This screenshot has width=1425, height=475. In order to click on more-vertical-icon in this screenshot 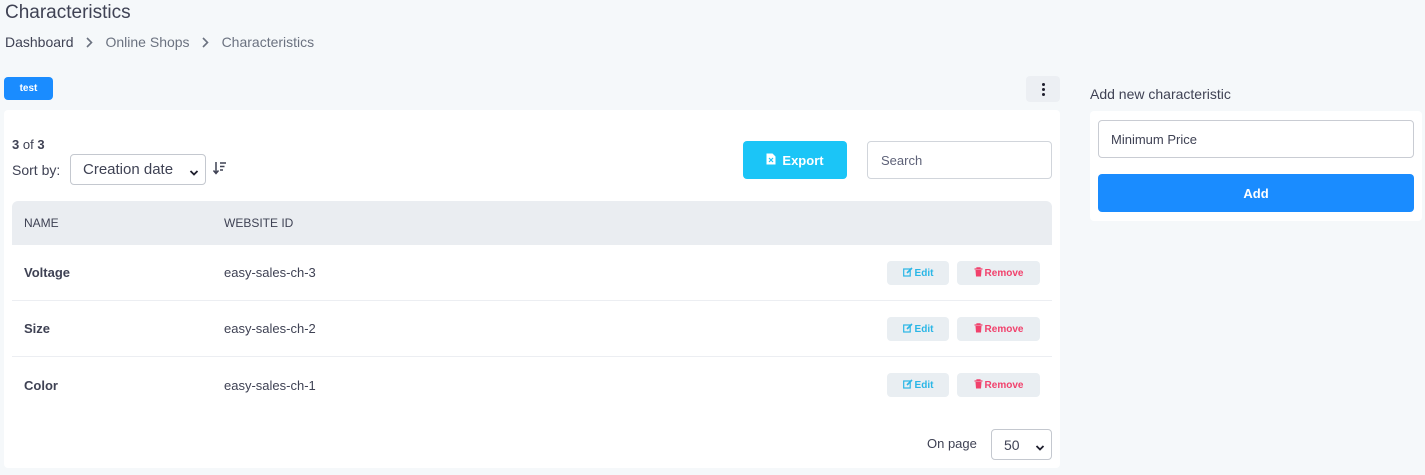, I will do `click(1043, 89)`.